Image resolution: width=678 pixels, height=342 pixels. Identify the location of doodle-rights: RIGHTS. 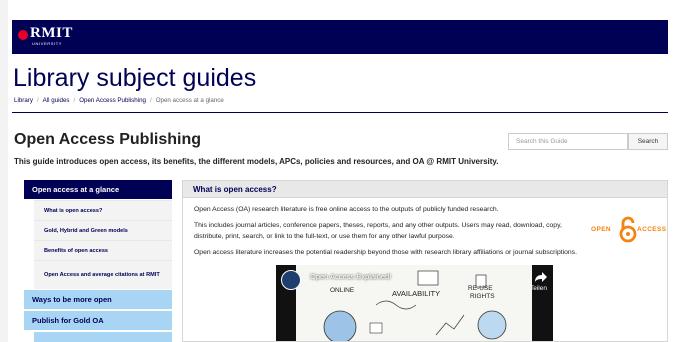
(482, 296).